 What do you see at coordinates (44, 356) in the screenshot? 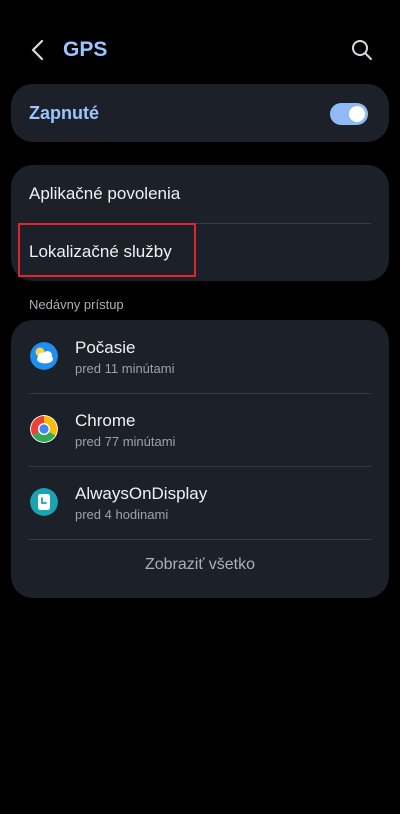
I see `weather-icon` at bounding box center [44, 356].